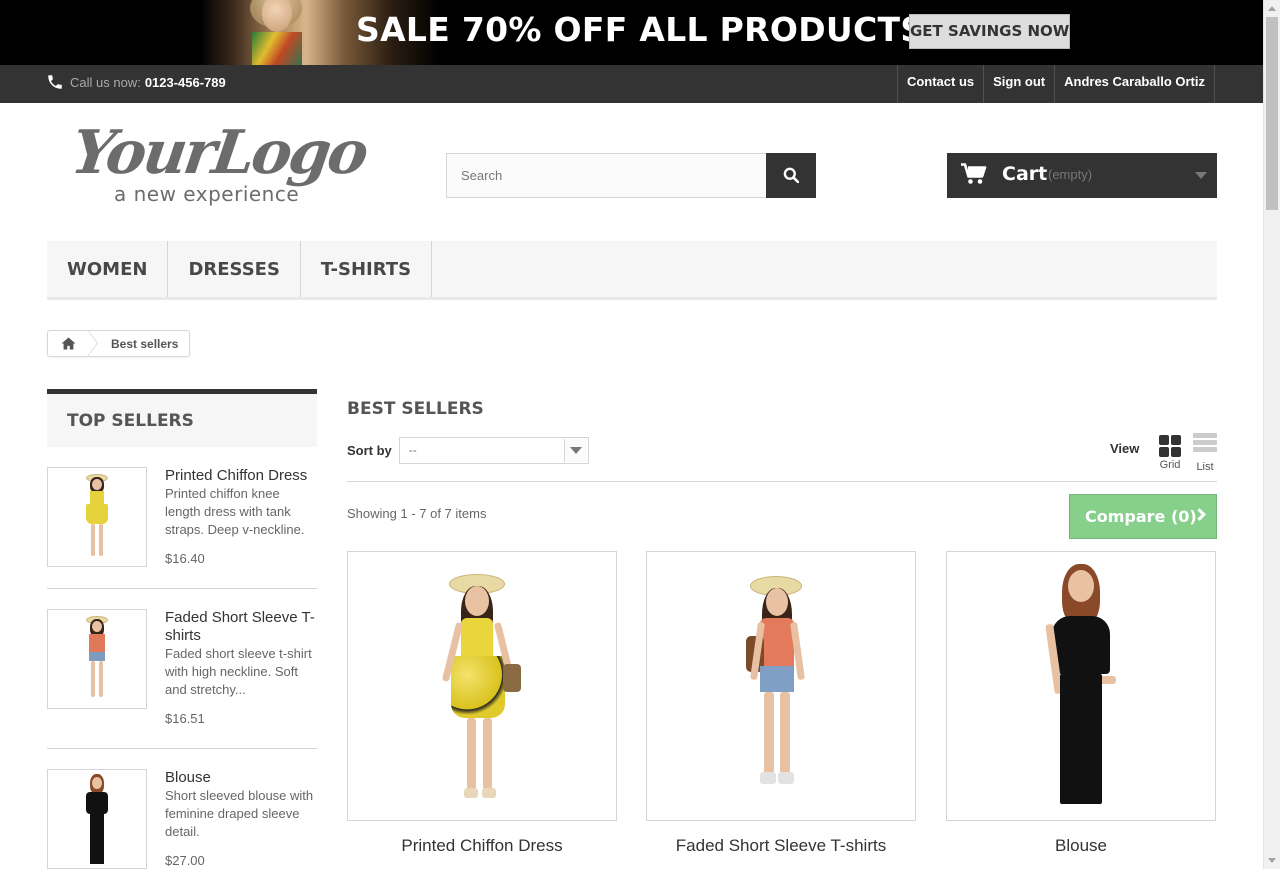  I want to click on menu-item-dresses: DRESSES, so click(234, 269).